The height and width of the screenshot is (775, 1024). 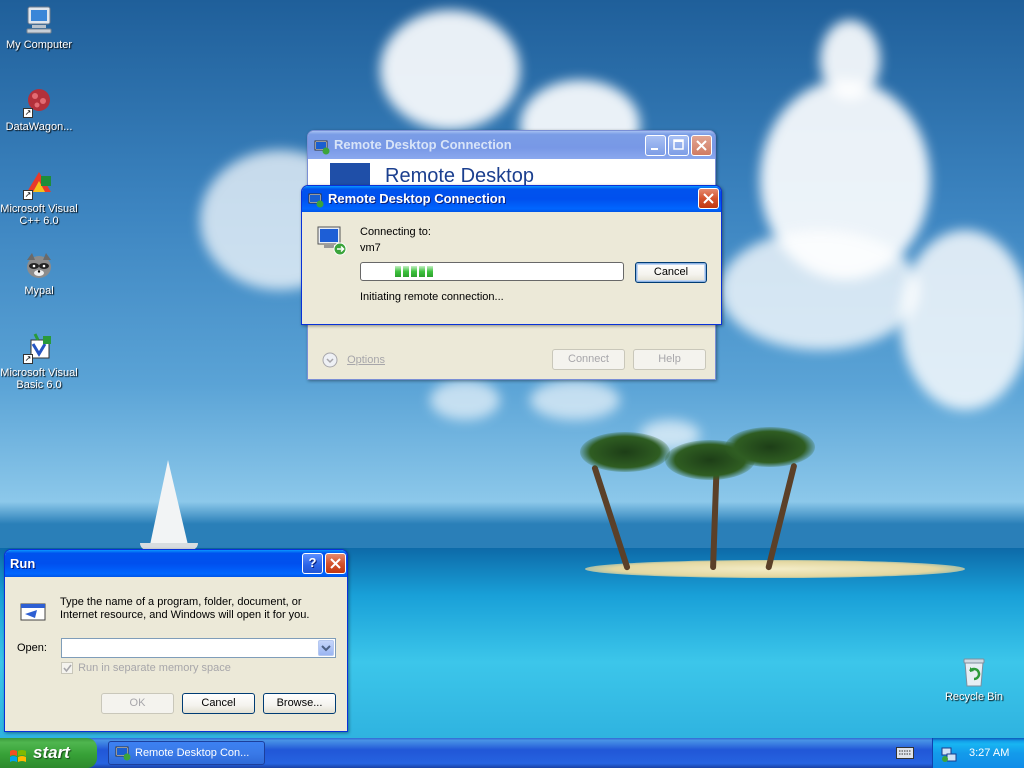 What do you see at coordinates (18, 753) in the screenshot?
I see `windows-logo-icon` at bounding box center [18, 753].